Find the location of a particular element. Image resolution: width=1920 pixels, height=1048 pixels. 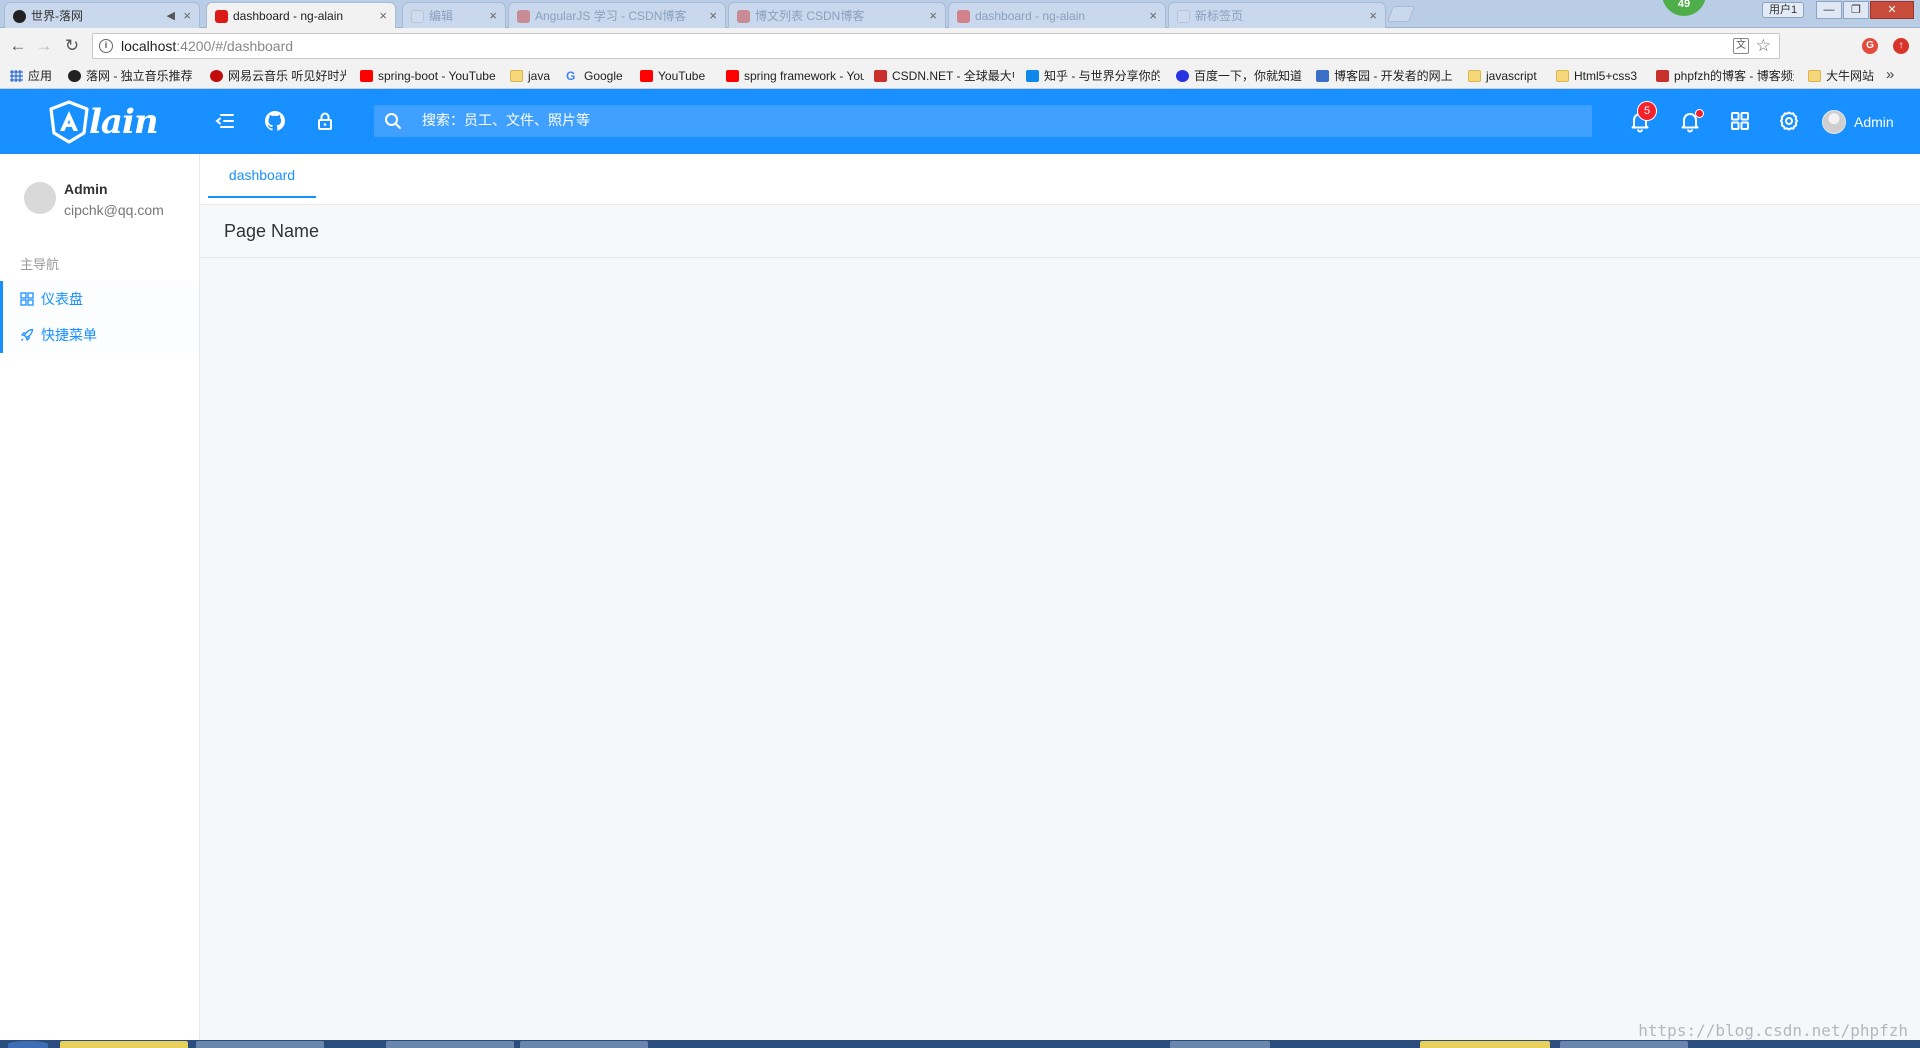

url-text: localhost:4200/#/dashboard is located at coordinates (207, 46).